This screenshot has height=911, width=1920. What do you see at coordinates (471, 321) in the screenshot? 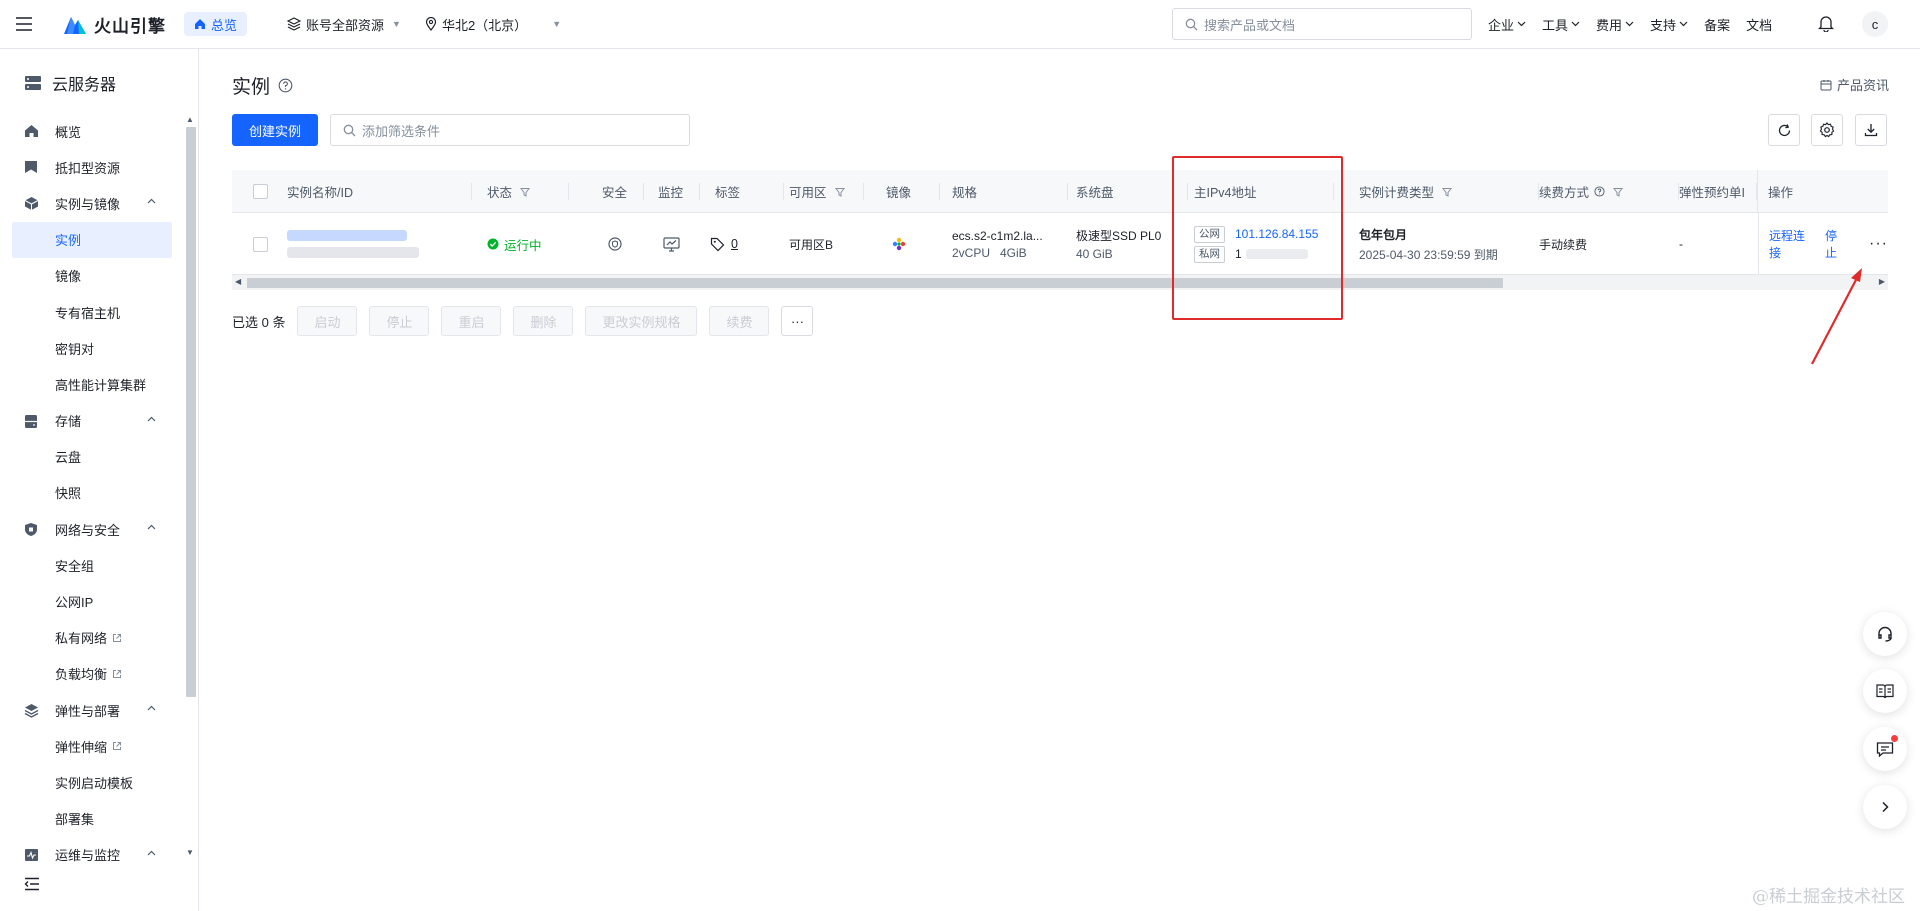
I see `restart-button: 重启` at bounding box center [471, 321].